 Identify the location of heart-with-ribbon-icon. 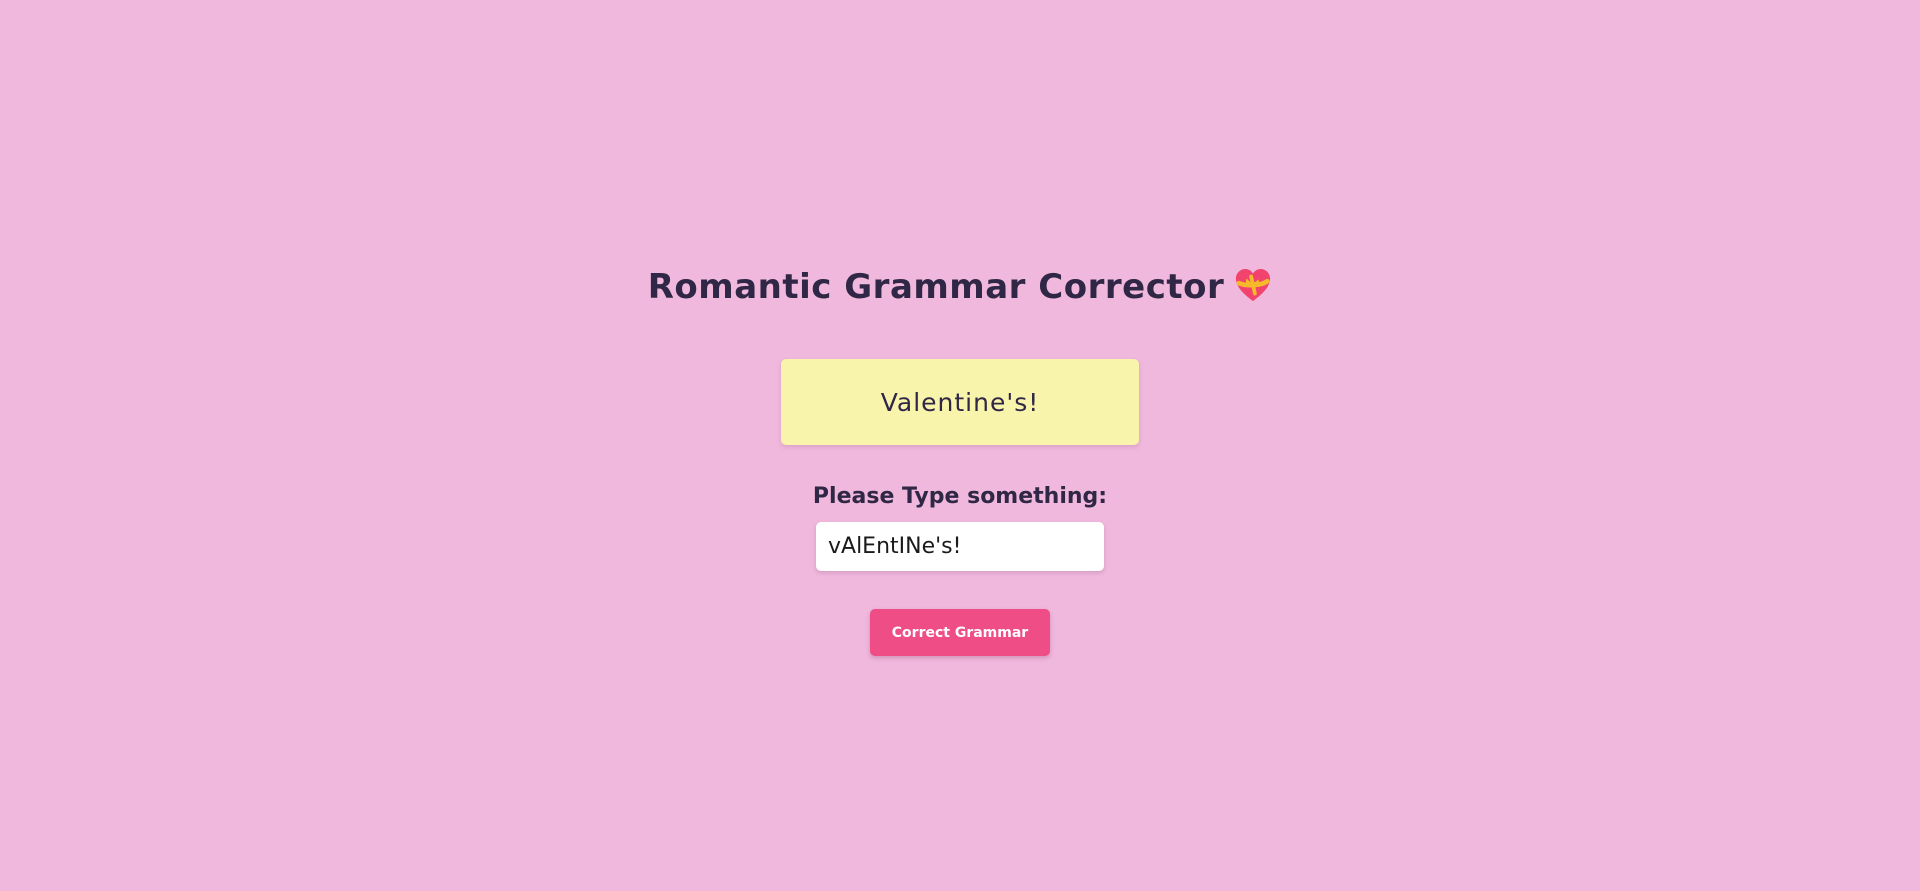
(1253, 285).